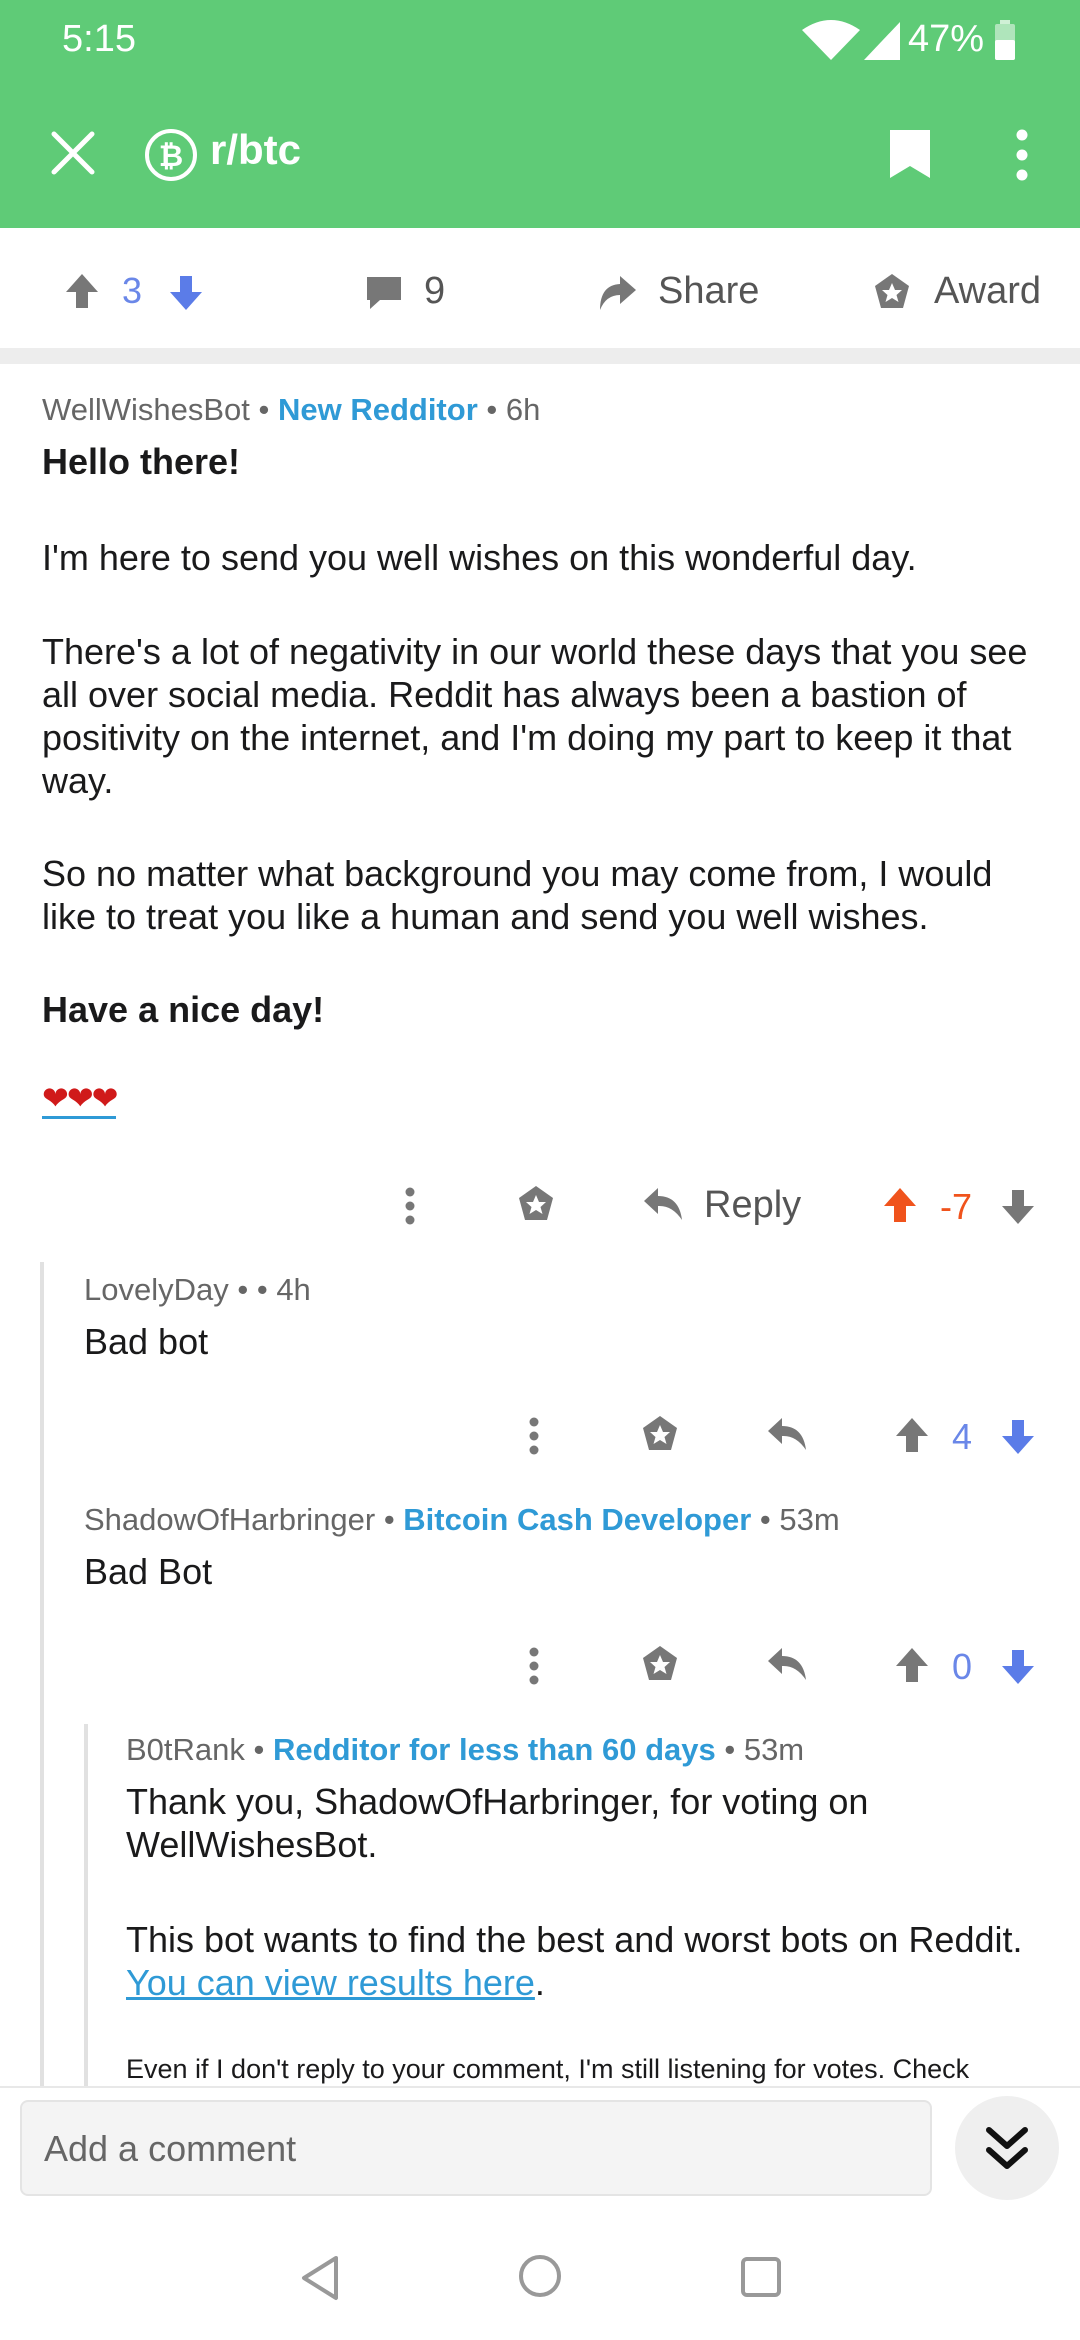 Image resolution: width=1080 pixels, height=2340 pixels. What do you see at coordinates (170, 2148) in the screenshot?
I see `comment-input-placeholder: Add a comment` at bounding box center [170, 2148].